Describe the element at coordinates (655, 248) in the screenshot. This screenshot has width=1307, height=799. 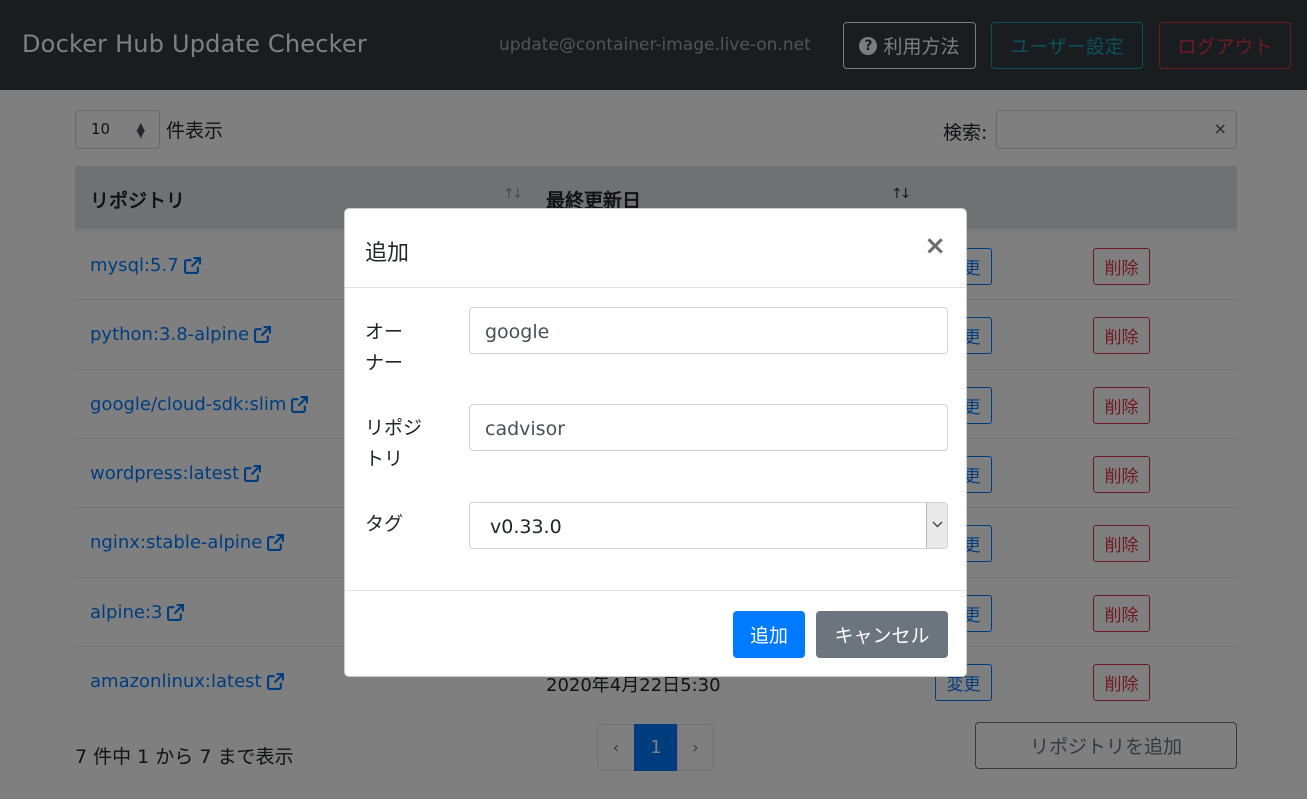
I see `modal-header: 追加 ×` at that location.